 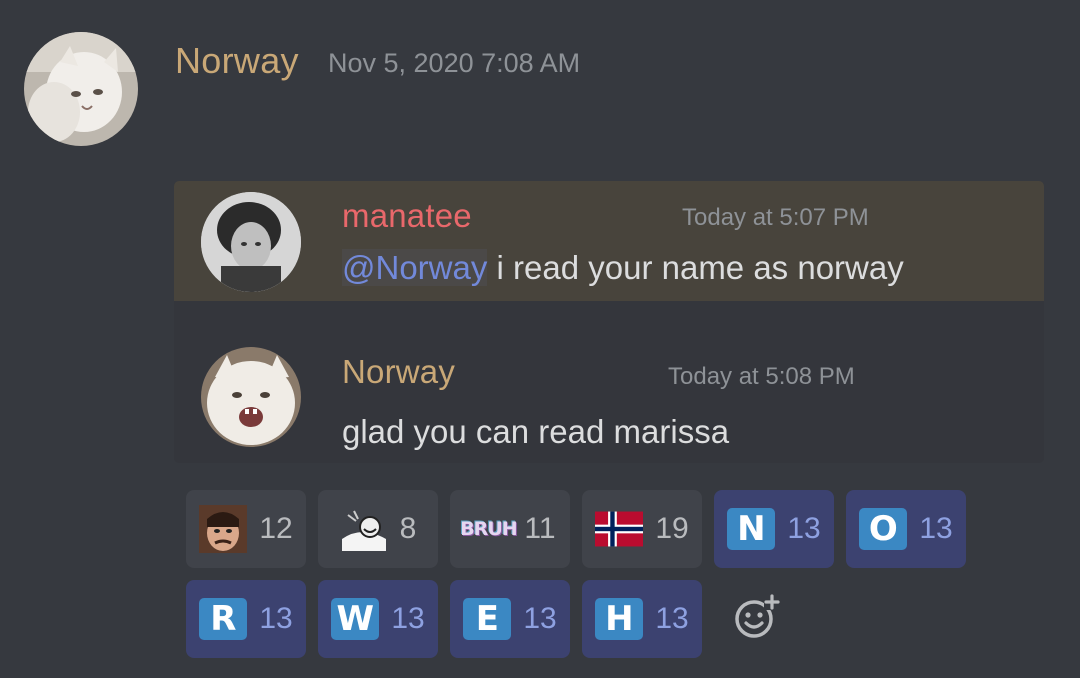 What do you see at coordinates (757, 617) in the screenshot?
I see `add-reaction-smiley-icon` at bounding box center [757, 617].